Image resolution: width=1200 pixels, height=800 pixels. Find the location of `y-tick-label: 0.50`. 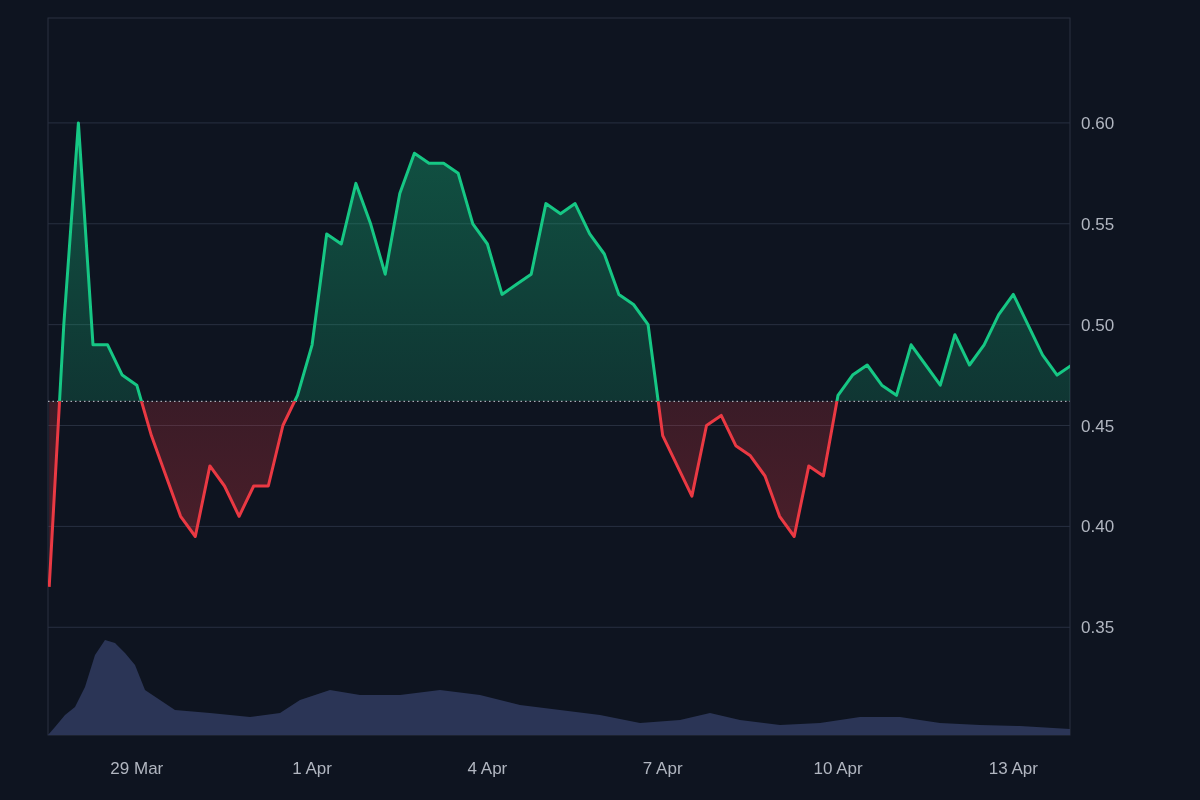

y-tick-label: 0.50 is located at coordinates (1098, 325).